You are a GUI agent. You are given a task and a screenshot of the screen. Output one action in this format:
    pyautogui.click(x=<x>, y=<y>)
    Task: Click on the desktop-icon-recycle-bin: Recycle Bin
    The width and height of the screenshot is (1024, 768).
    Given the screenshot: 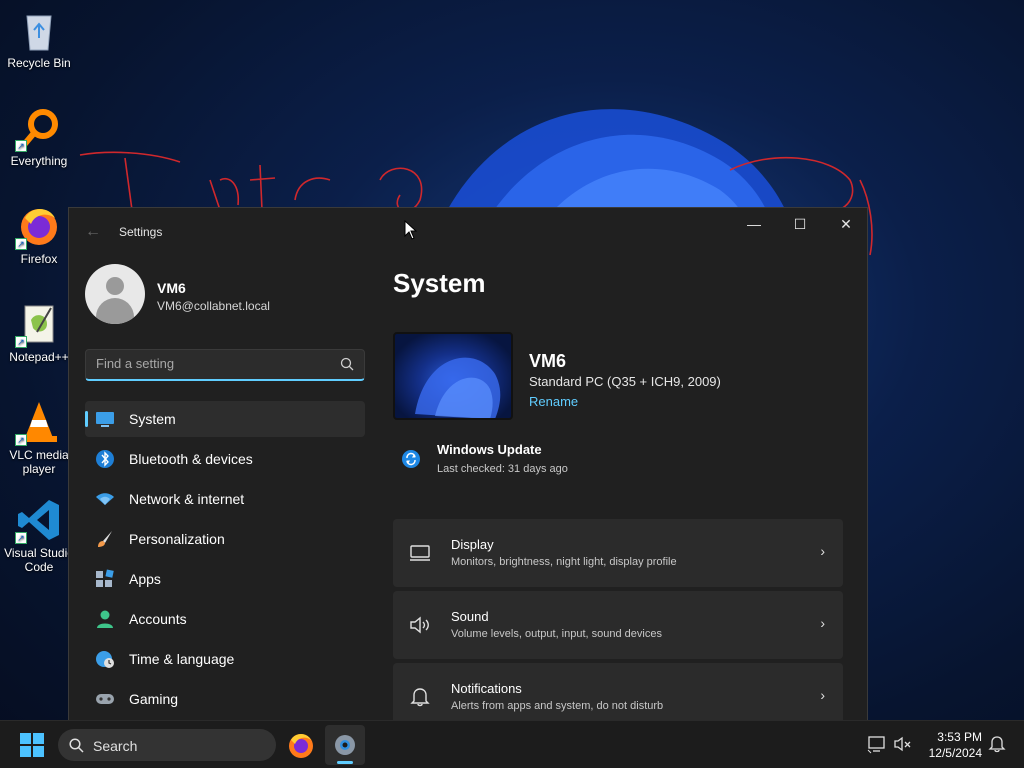 What is the action you would take?
    pyautogui.click(x=39, y=39)
    